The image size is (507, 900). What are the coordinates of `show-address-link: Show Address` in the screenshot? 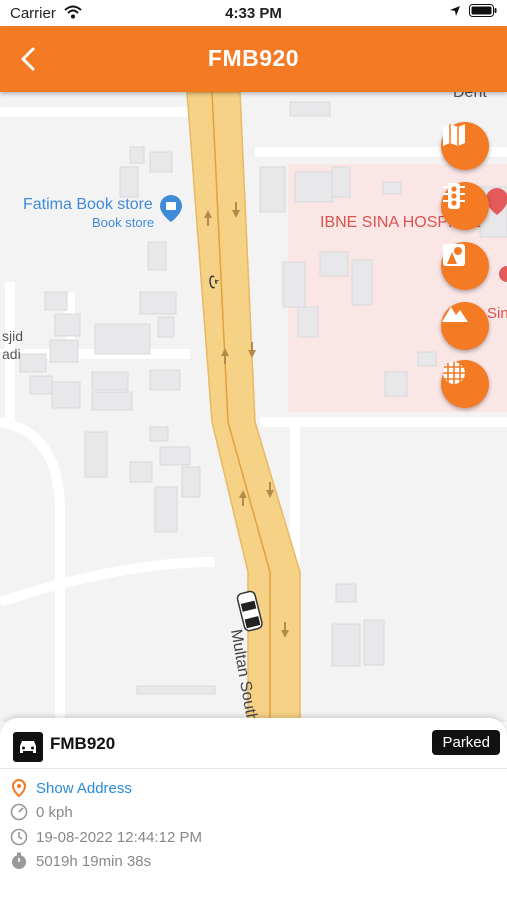 It's located at (71, 788).